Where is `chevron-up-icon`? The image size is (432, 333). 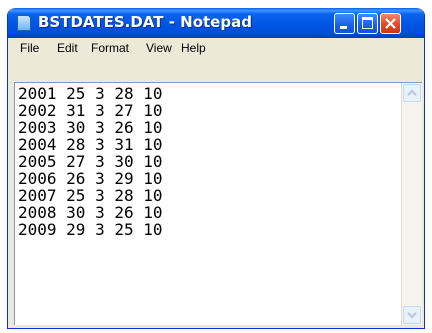
chevron-up-icon is located at coordinates (412, 92).